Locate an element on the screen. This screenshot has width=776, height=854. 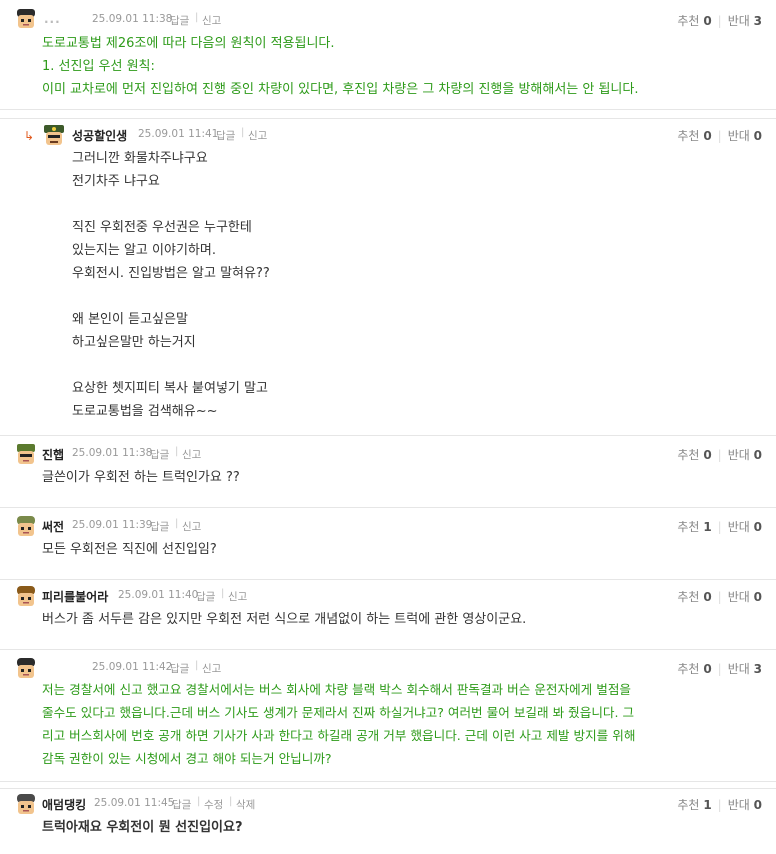
nickname: 써전 is located at coordinates (53, 526).